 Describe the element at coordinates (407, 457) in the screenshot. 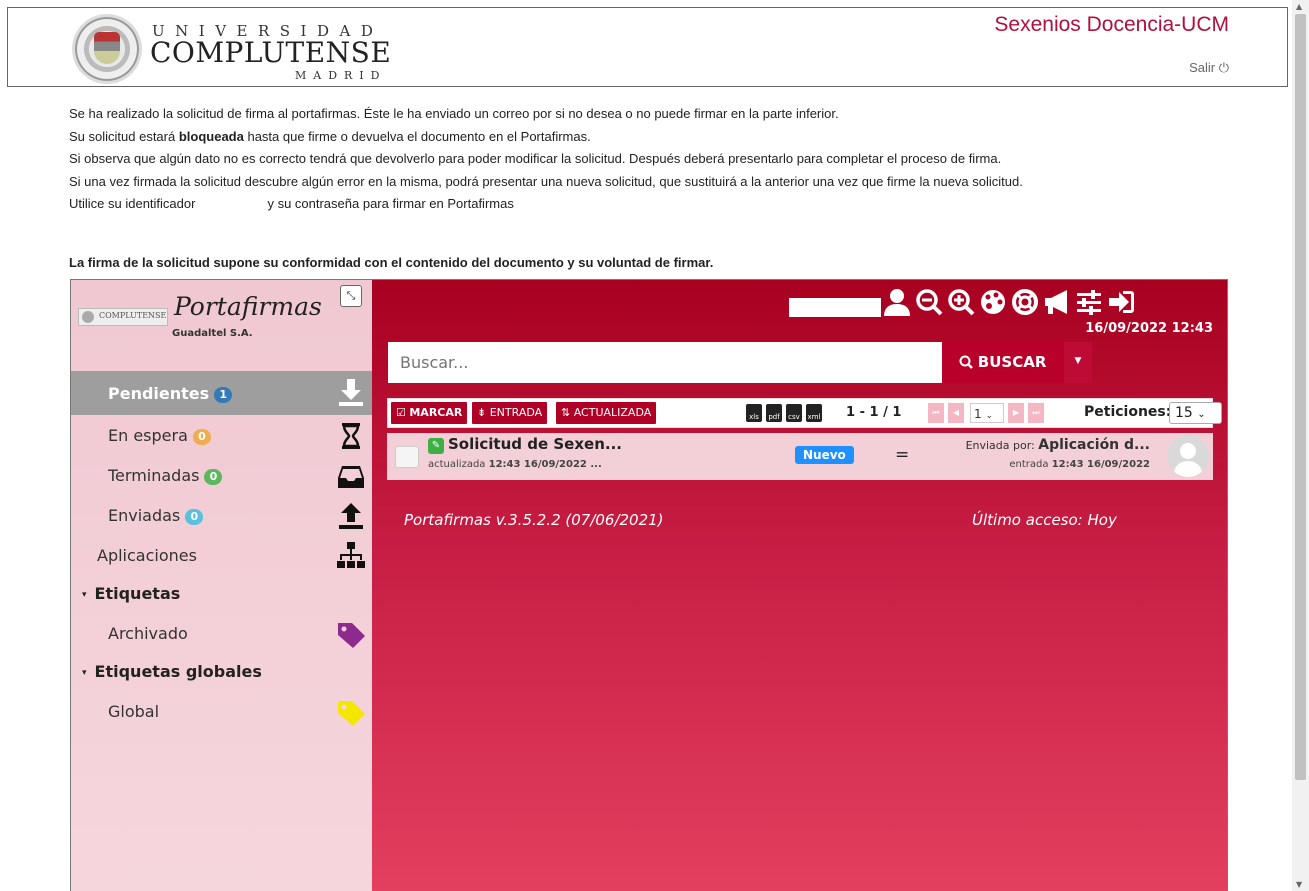

I see `request-checkbox` at that location.